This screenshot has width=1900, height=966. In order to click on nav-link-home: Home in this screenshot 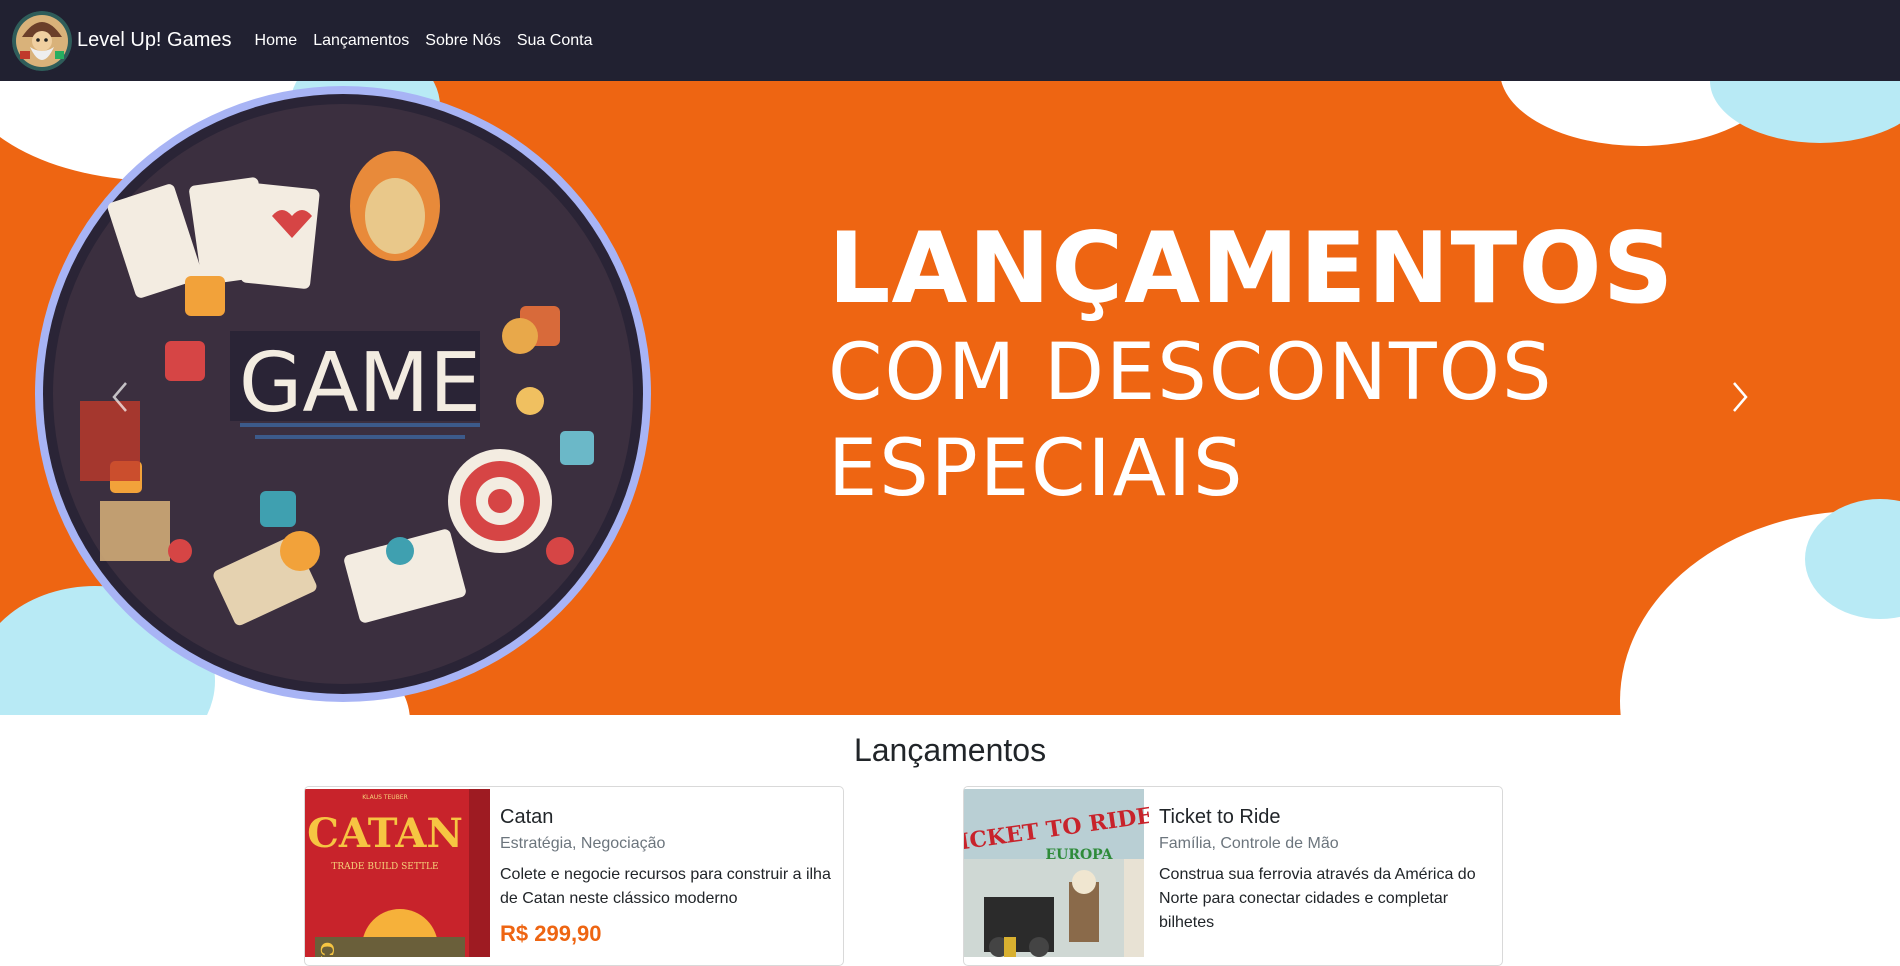, I will do `click(276, 41)`.